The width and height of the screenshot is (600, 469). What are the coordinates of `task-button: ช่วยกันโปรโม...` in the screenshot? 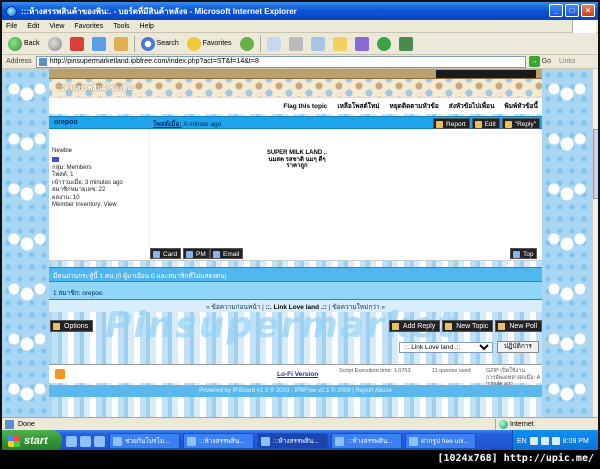 It's located at (144, 441).